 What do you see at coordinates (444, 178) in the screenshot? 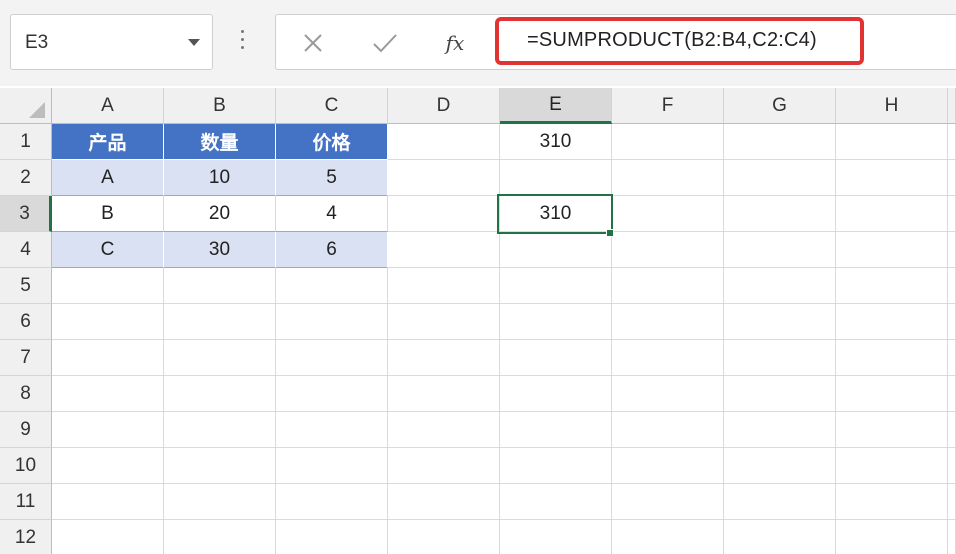
I see `cell-d2` at bounding box center [444, 178].